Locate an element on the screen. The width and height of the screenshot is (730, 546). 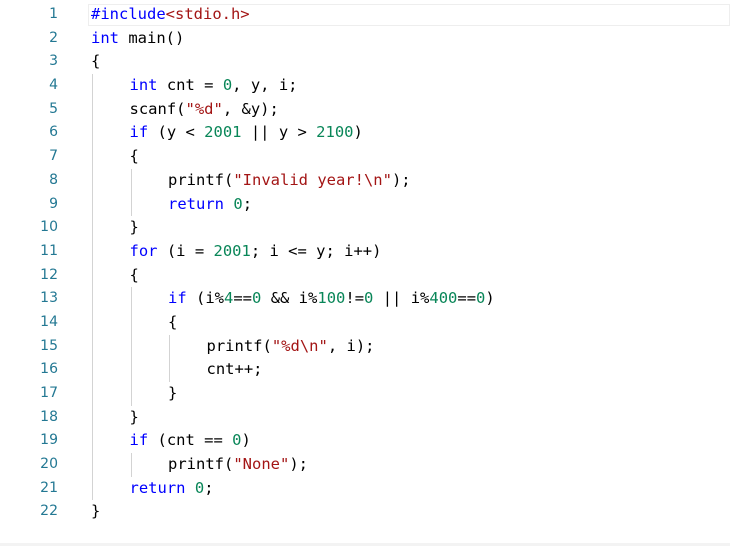
line-number: 10 is located at coordinates (49, 227).